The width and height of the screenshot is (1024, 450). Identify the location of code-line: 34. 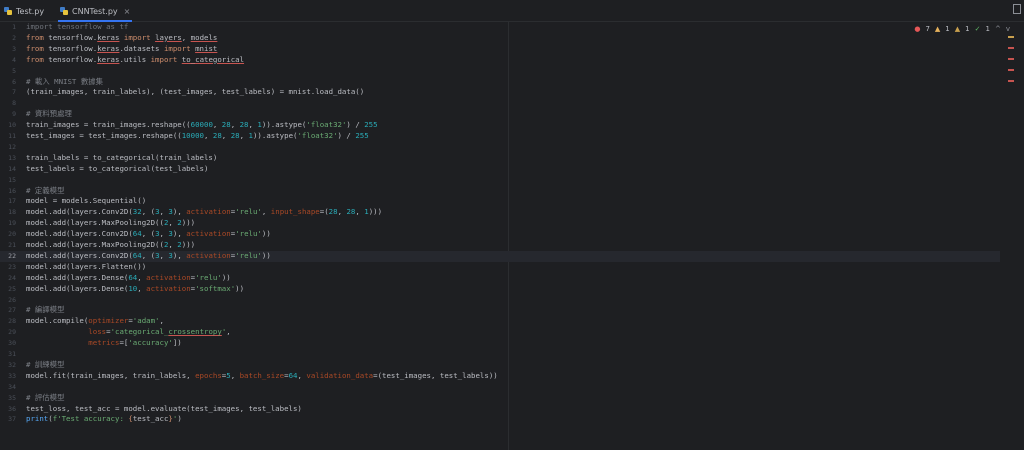
(500, 387).